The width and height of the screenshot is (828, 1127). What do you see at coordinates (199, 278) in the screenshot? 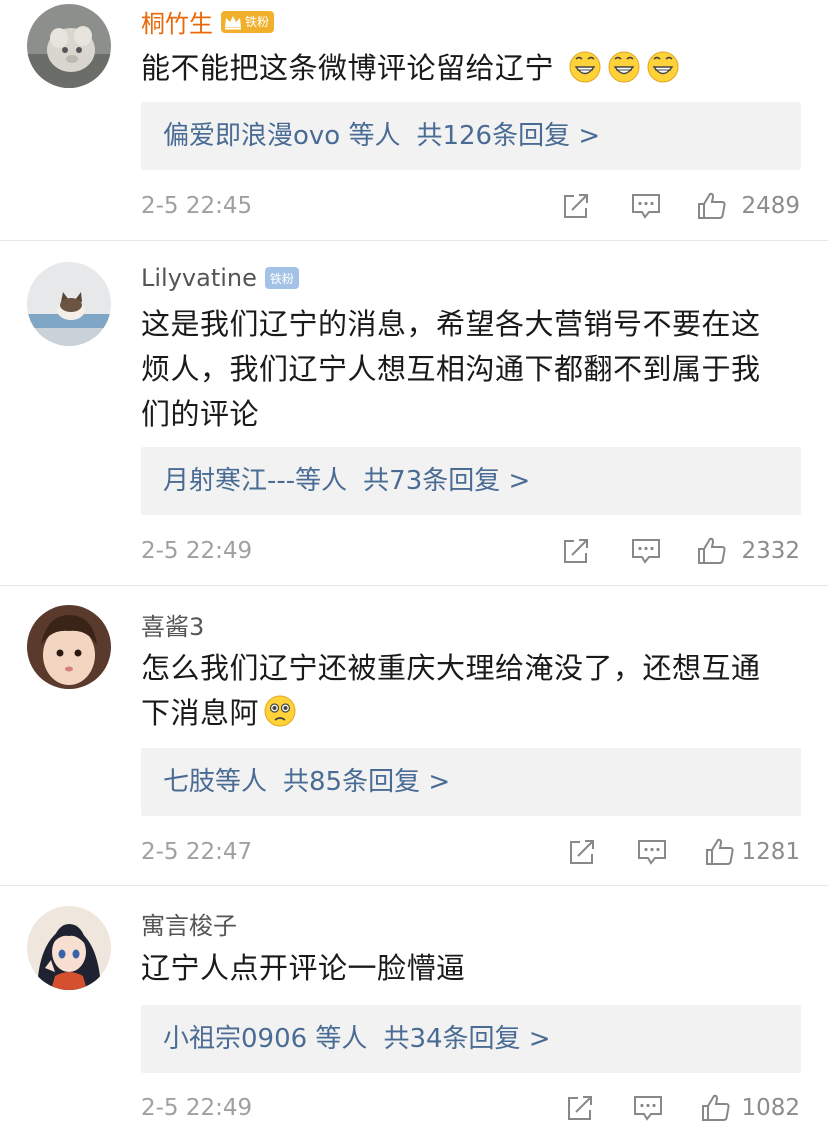
I see `username-text: Lilyvatine` at bounding box center [199, 278].